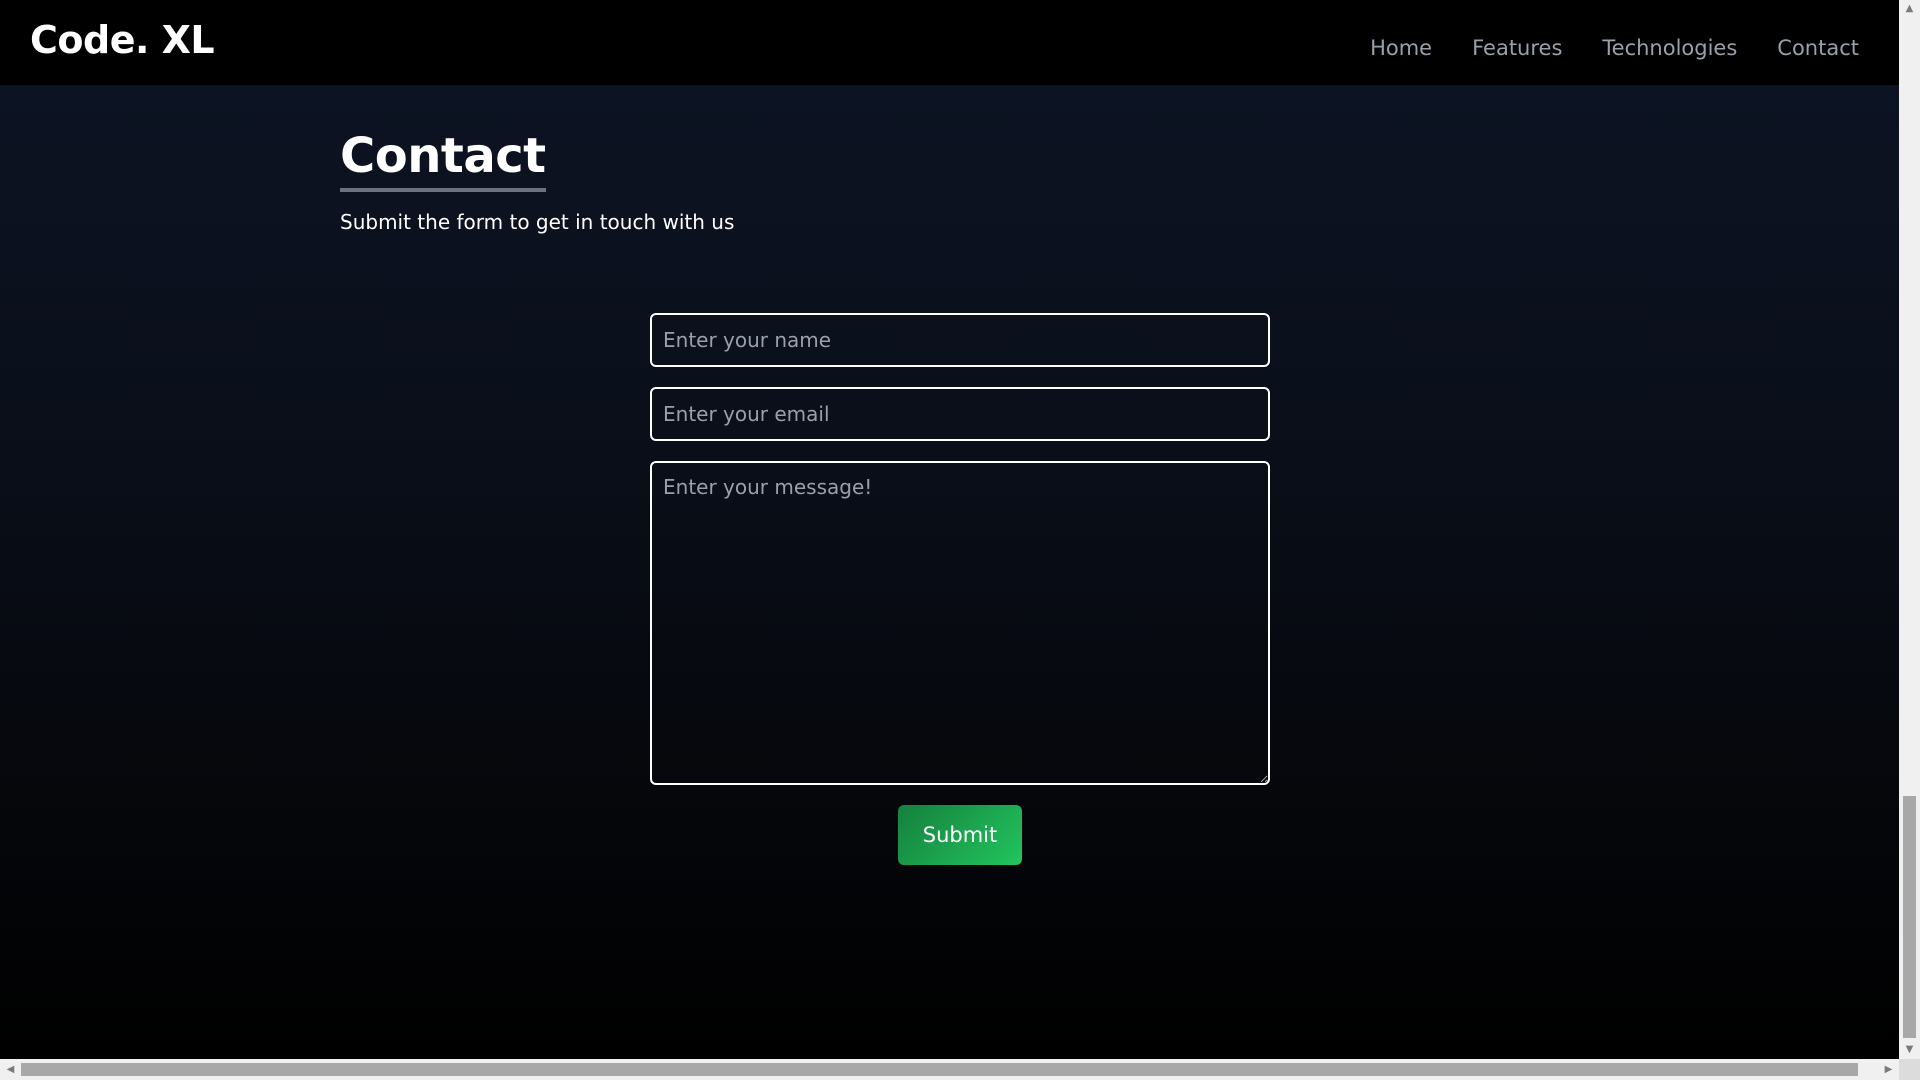 The height and width of the screenshot is (1080, 1920). I want to click on scrollbar-corner, so click(1909, 1069).